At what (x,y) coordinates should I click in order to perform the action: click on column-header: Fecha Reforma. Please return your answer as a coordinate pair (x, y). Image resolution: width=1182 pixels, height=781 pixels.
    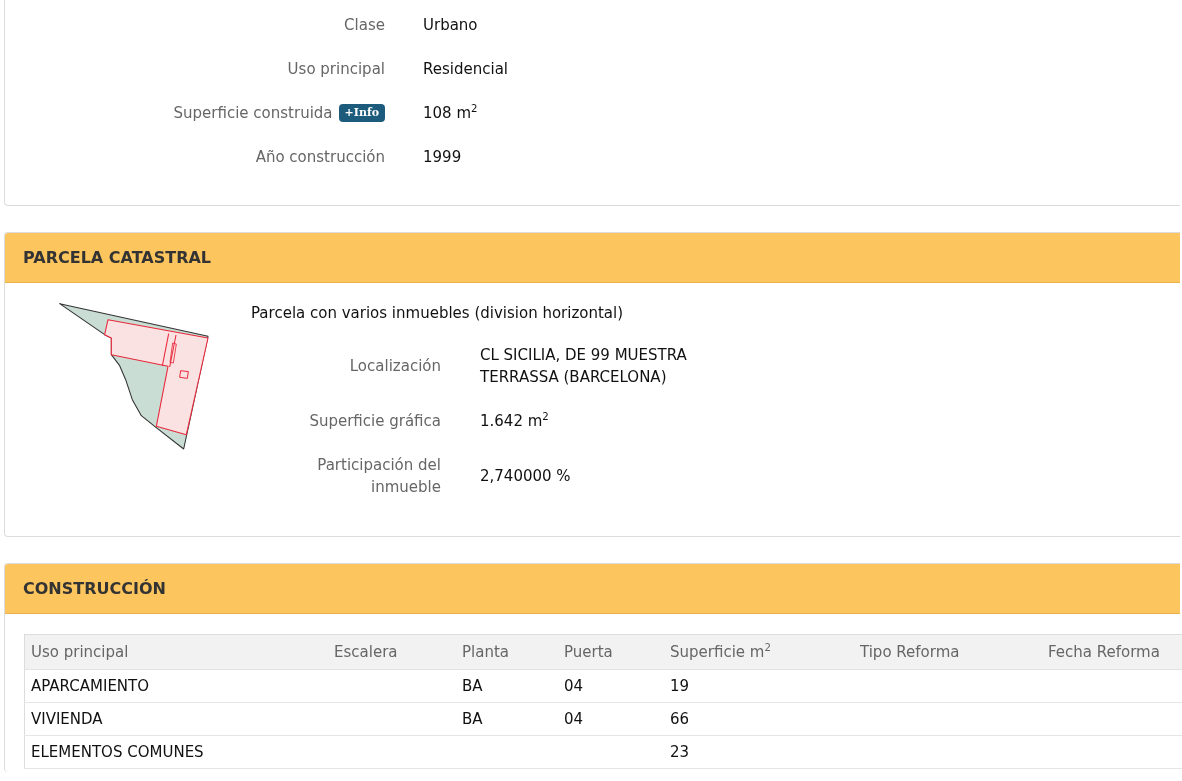
    Looking at the image, I should click on (1112, 652).